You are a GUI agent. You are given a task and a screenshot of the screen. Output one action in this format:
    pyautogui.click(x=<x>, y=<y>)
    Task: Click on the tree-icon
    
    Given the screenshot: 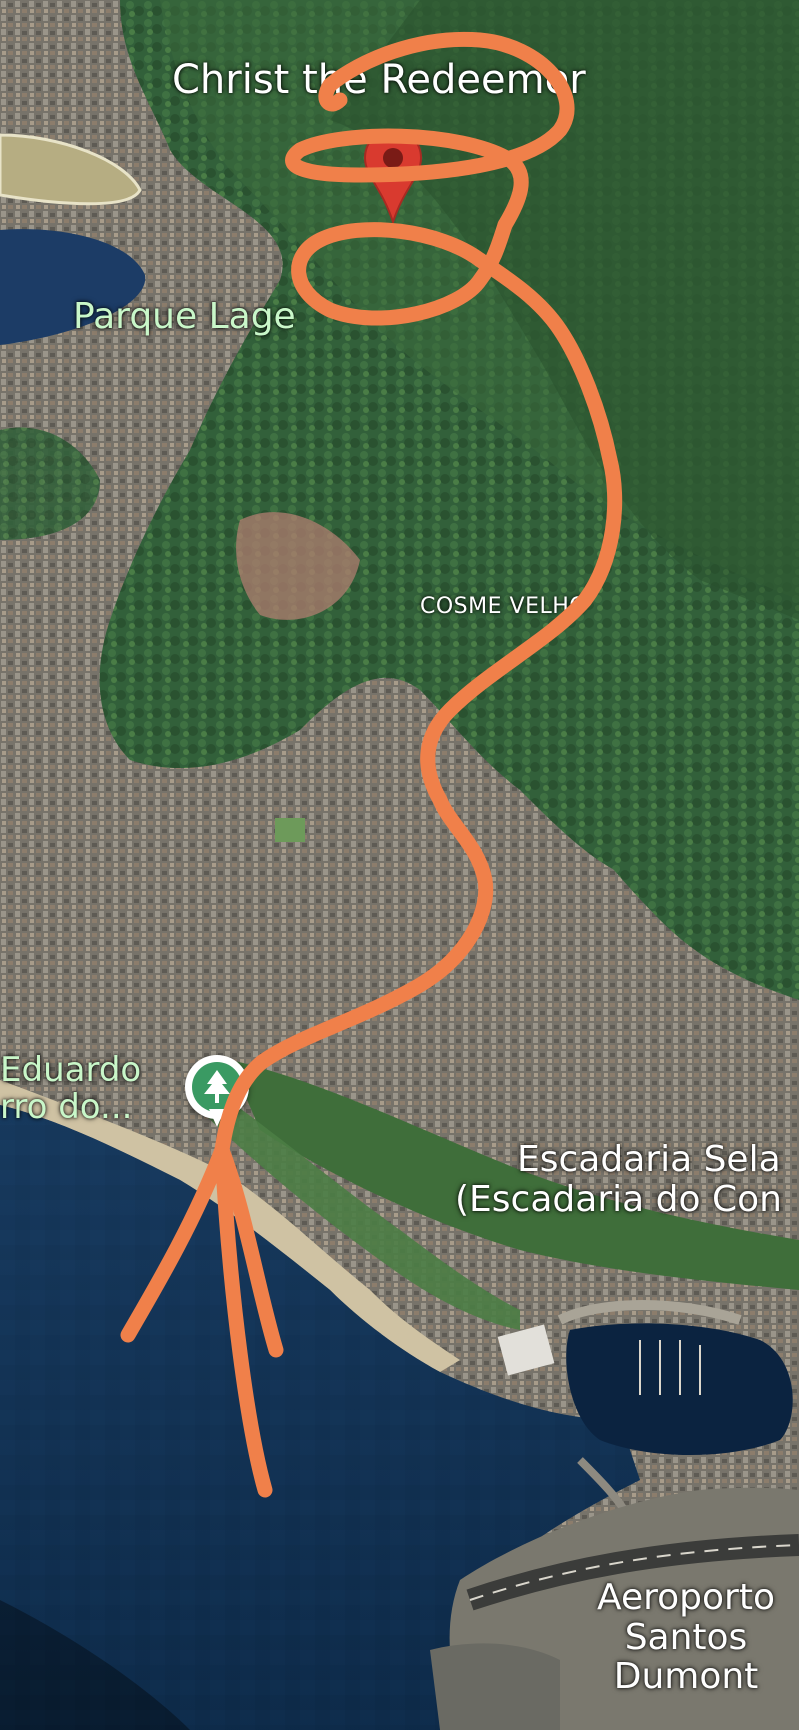 What is the action you would take?
    pyautogui.click(x=217, y=1086)
    